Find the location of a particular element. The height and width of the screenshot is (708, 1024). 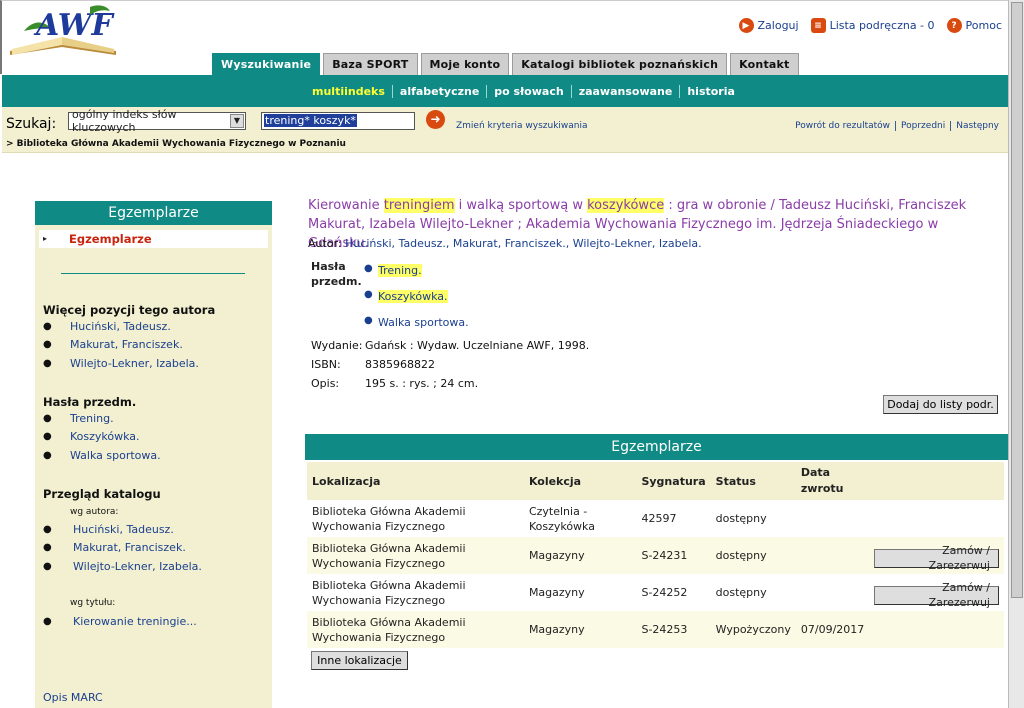

tab-search: Wyszukiwanie is located at coordinates (266, 64).